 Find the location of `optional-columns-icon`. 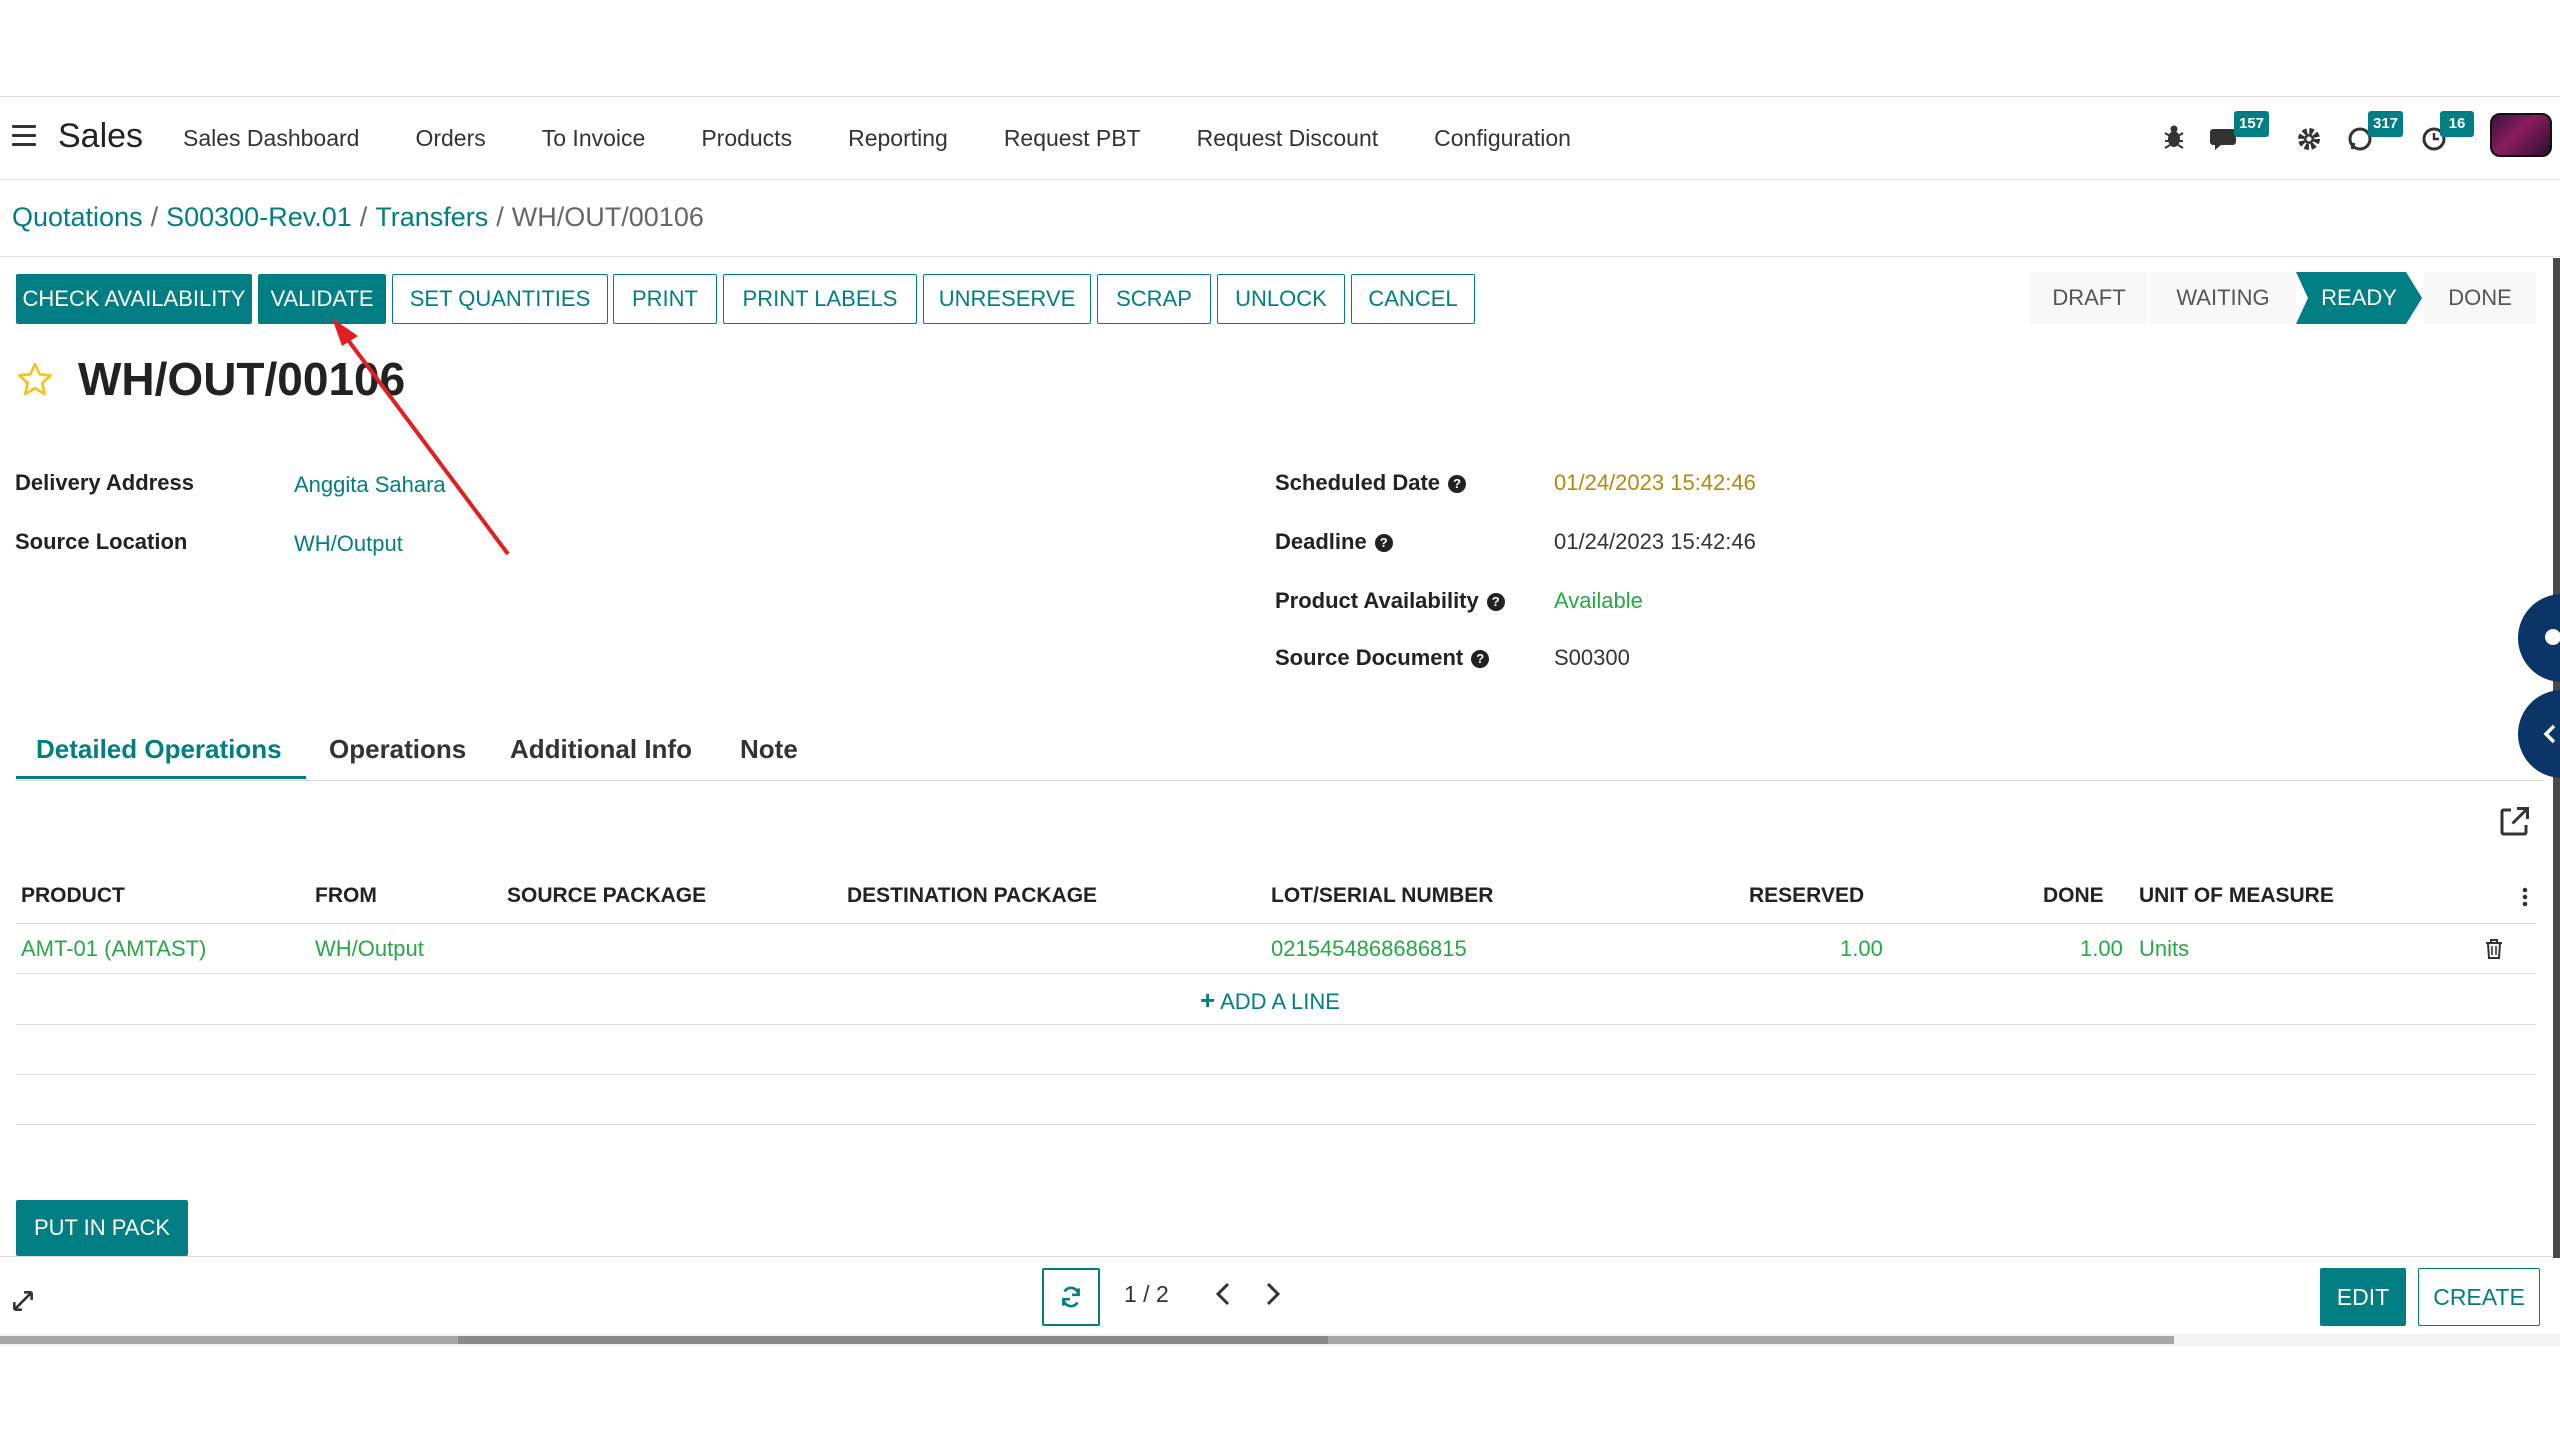

optional-columns-icon is located at coordinates (2525, 897).